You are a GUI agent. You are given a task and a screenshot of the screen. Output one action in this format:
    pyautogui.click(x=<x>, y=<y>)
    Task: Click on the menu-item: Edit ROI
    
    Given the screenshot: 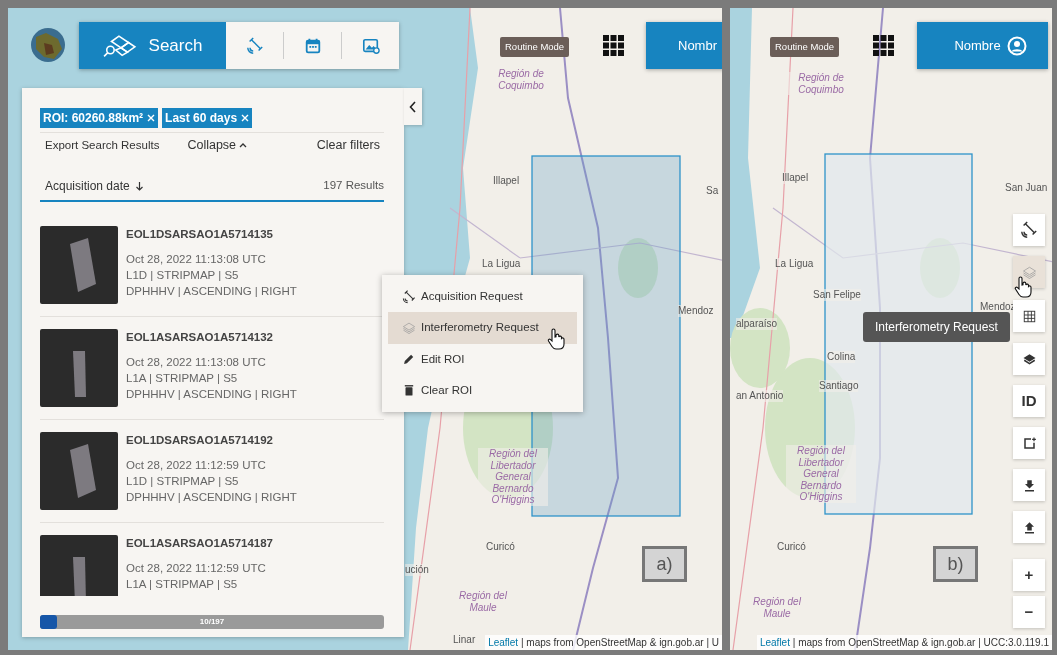 What is the action you would take?
    pyautogui.click(x=482, y=359)
    